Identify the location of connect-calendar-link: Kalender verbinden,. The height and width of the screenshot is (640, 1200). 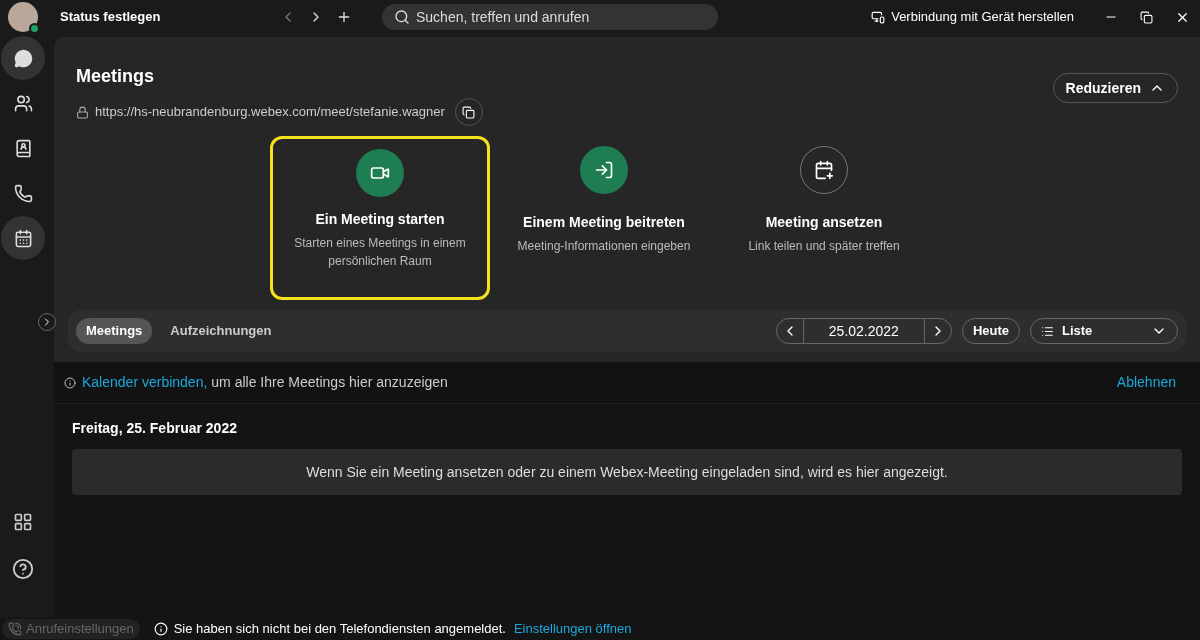
(145, 382).